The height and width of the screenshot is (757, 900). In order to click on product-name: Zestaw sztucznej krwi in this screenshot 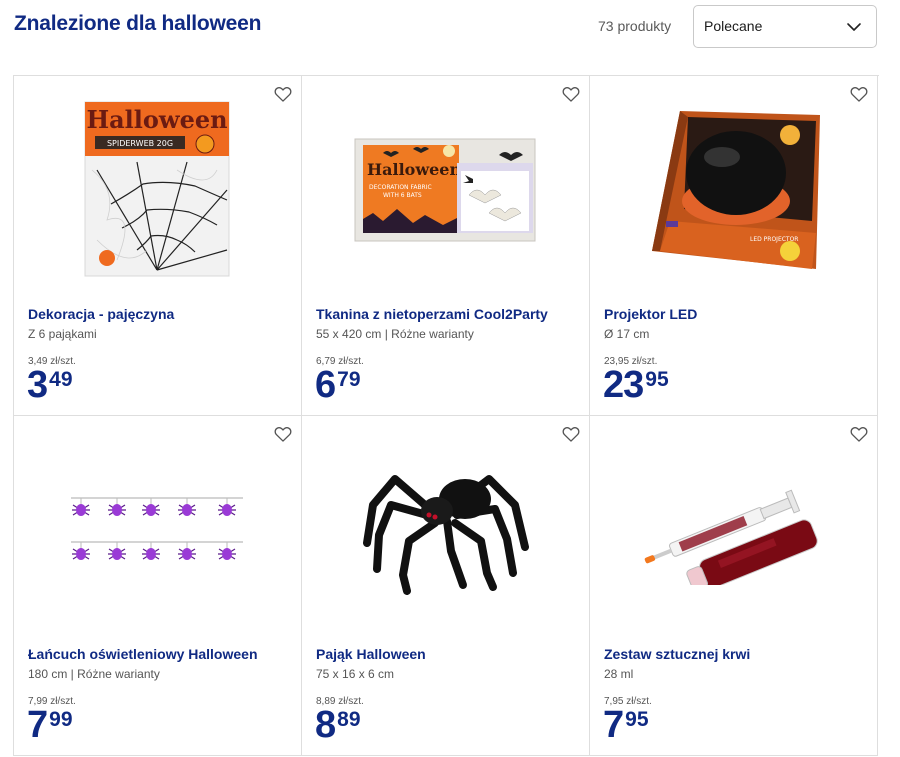, I will do `click(677, 654)`.